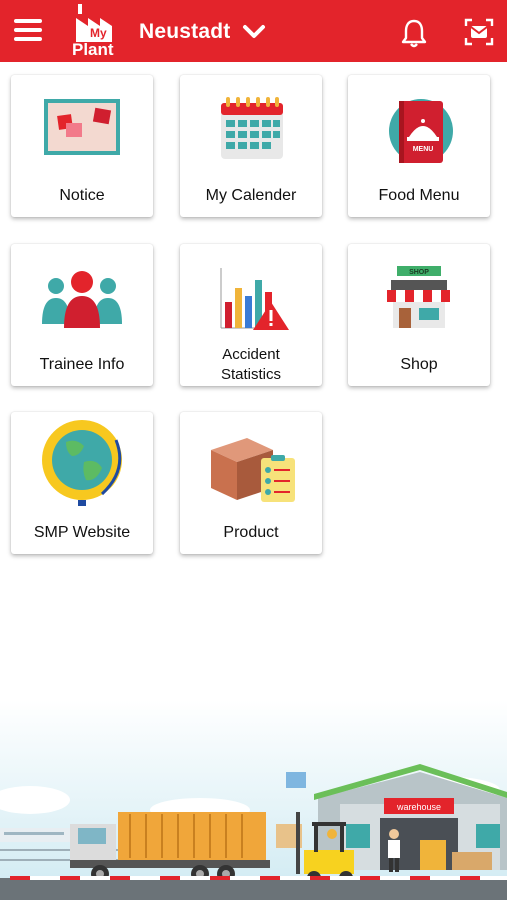  Describe the element at coordinates (253, 470) in the screenshot. I see `product-box-icon` at that location.